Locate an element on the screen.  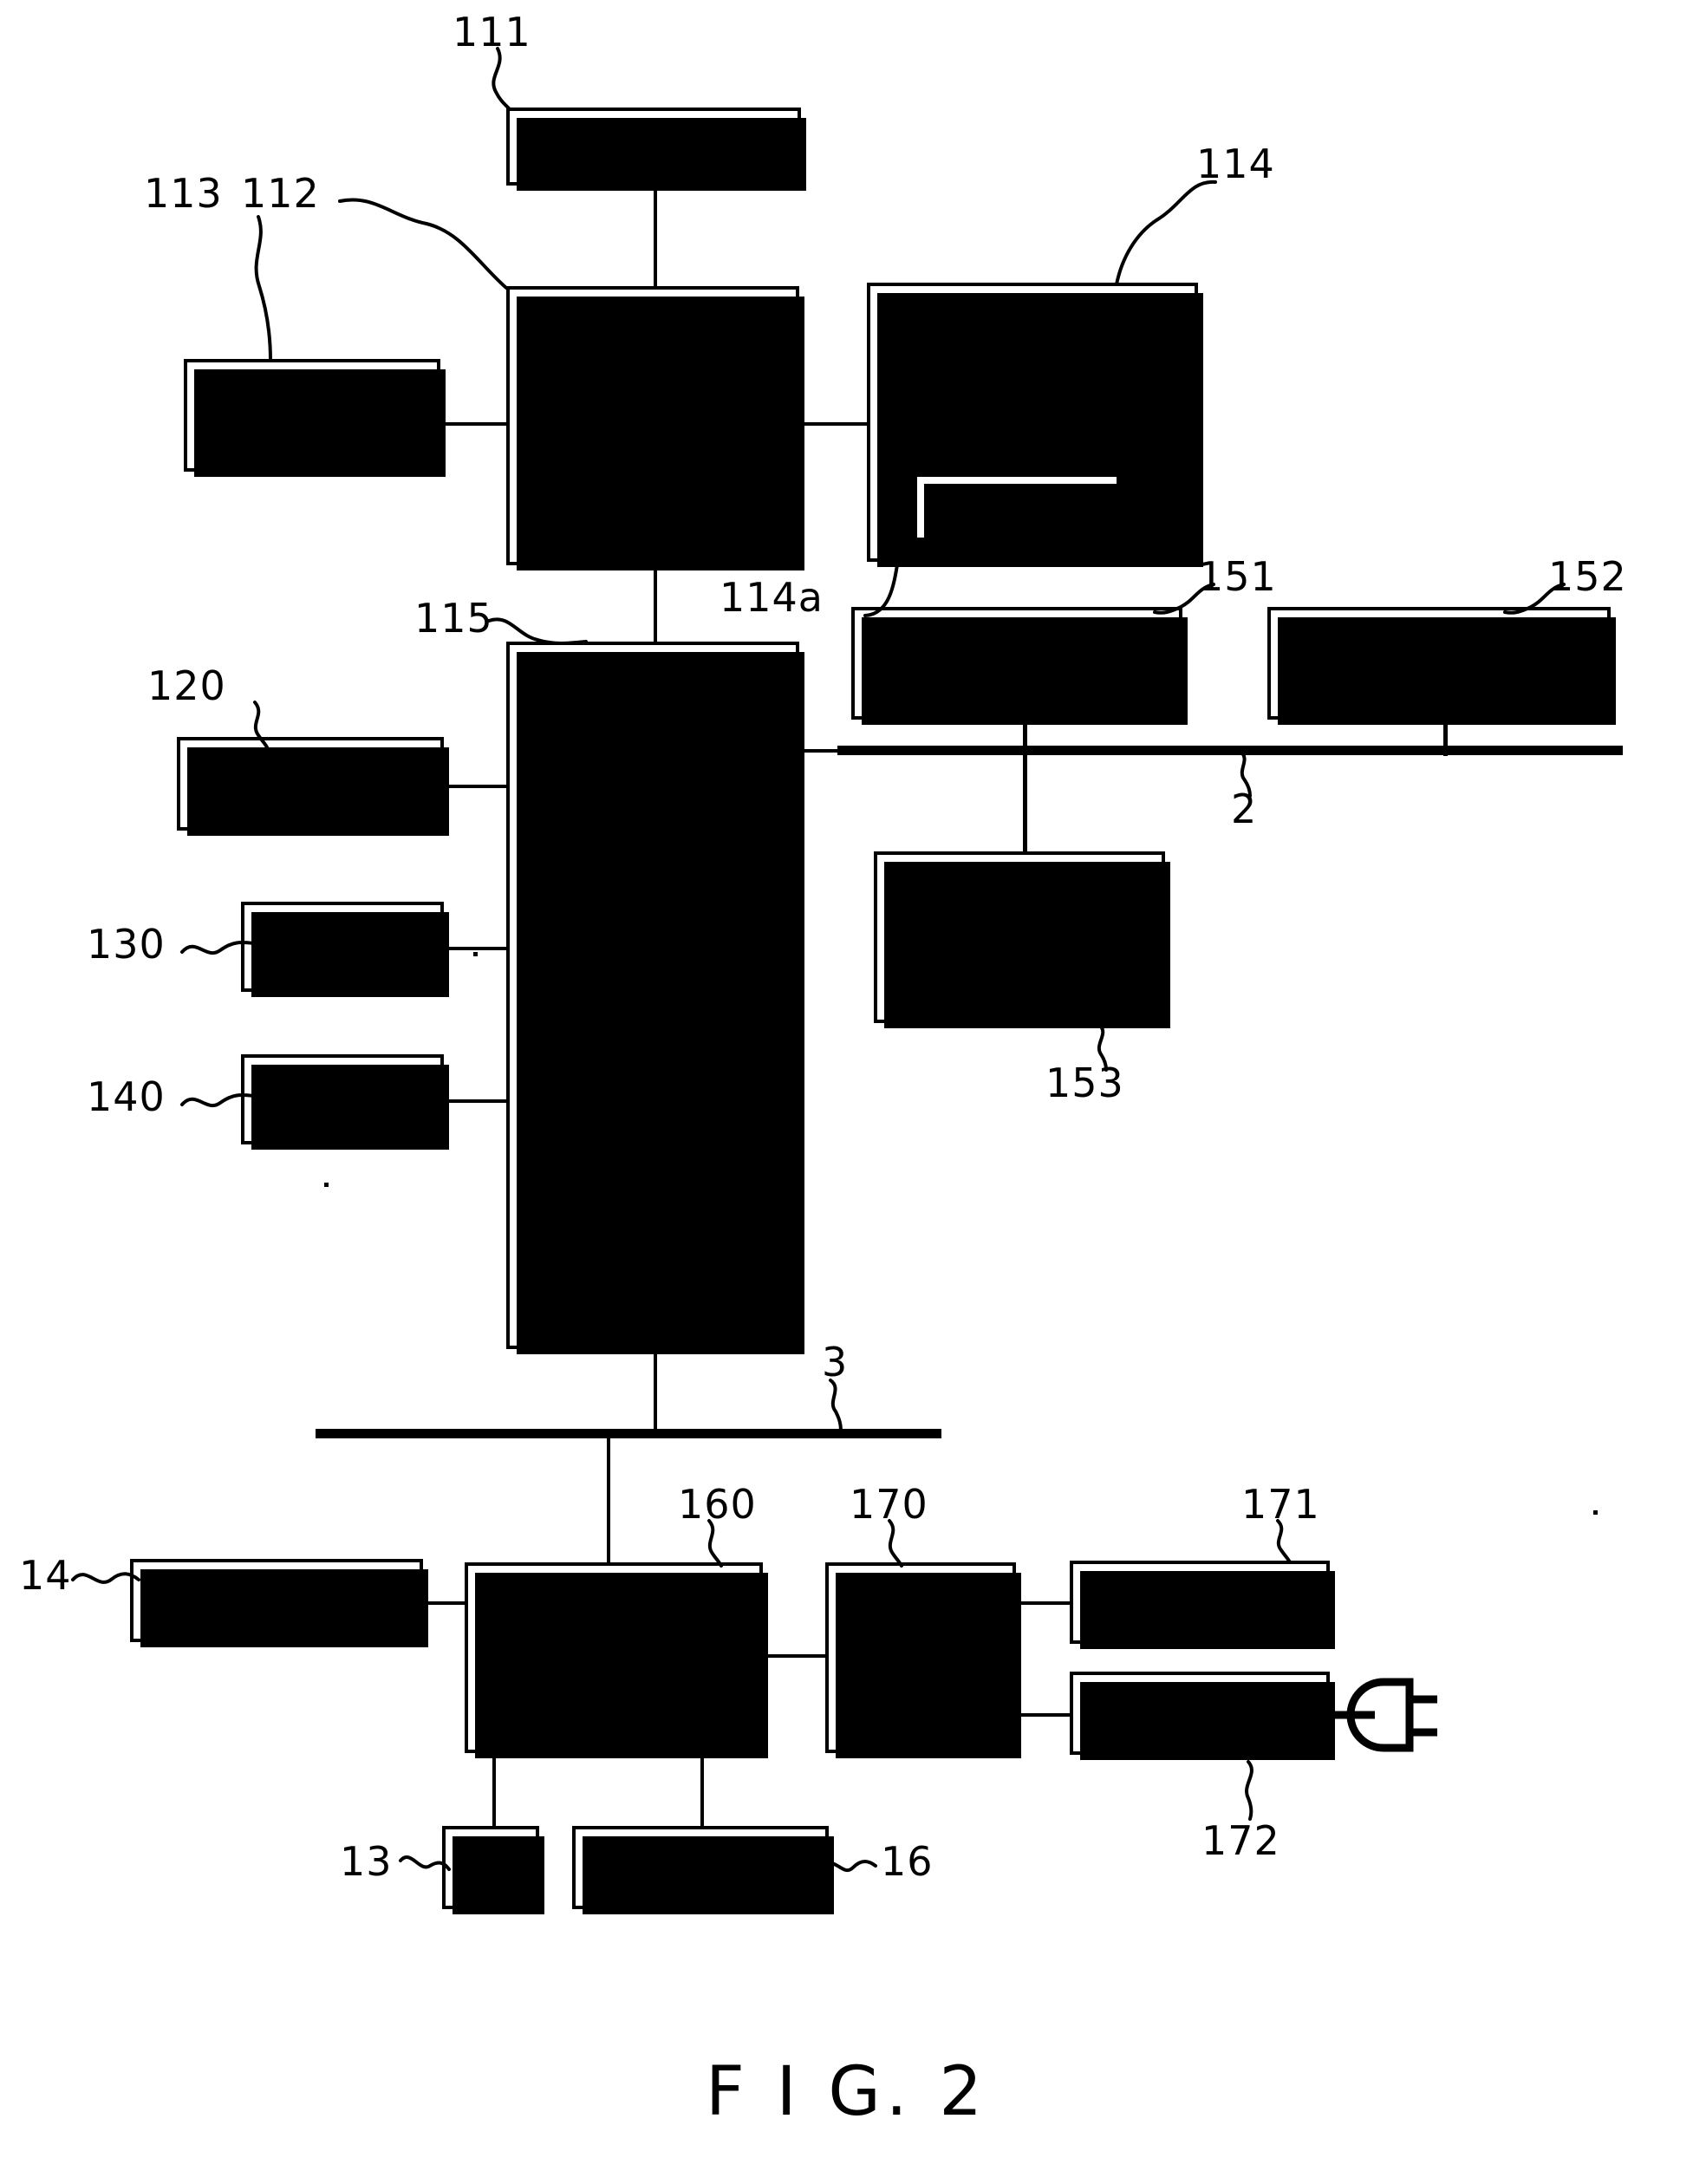
ref-numeral-111: 111 is located at coordinates (492, 32).